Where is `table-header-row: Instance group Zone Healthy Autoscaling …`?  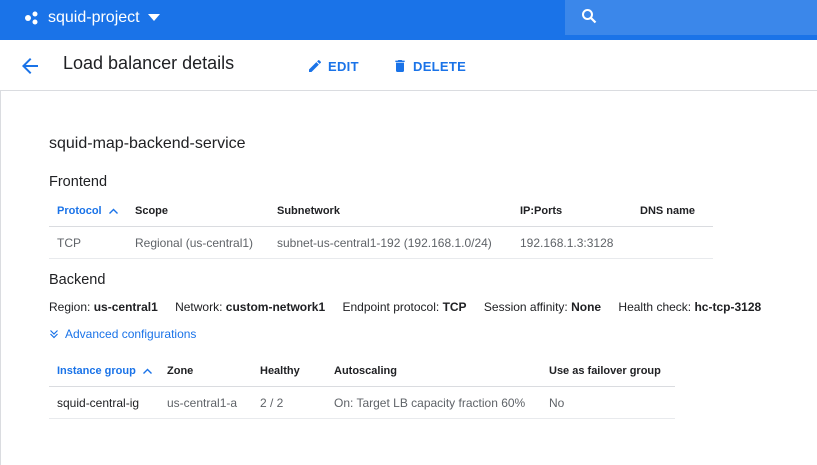 table-header-row: Instance group Zone Healthy Autoscaling … is located at coordinates (362, 371).